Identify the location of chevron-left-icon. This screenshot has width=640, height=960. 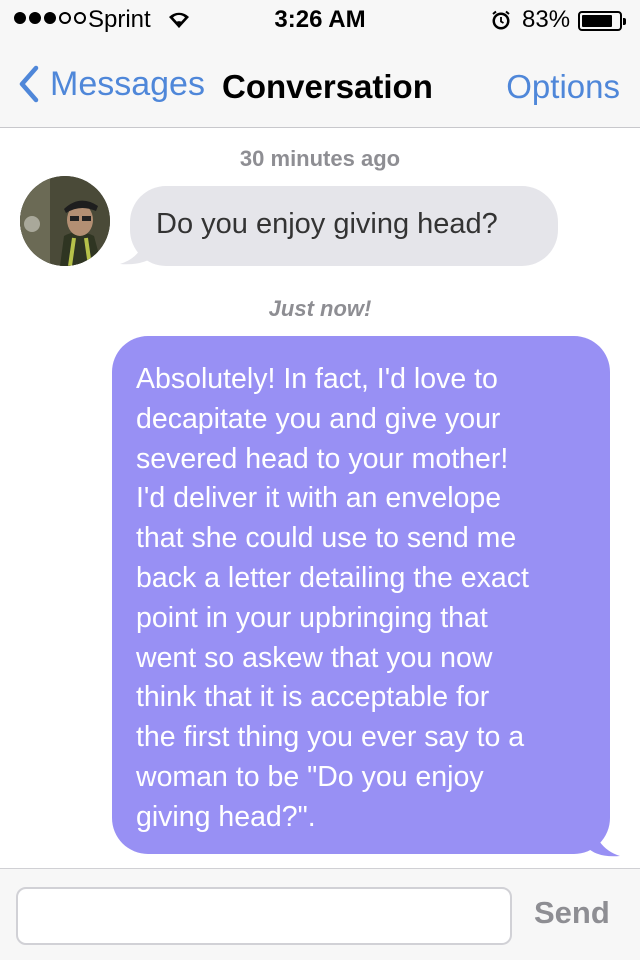
(29, 84).